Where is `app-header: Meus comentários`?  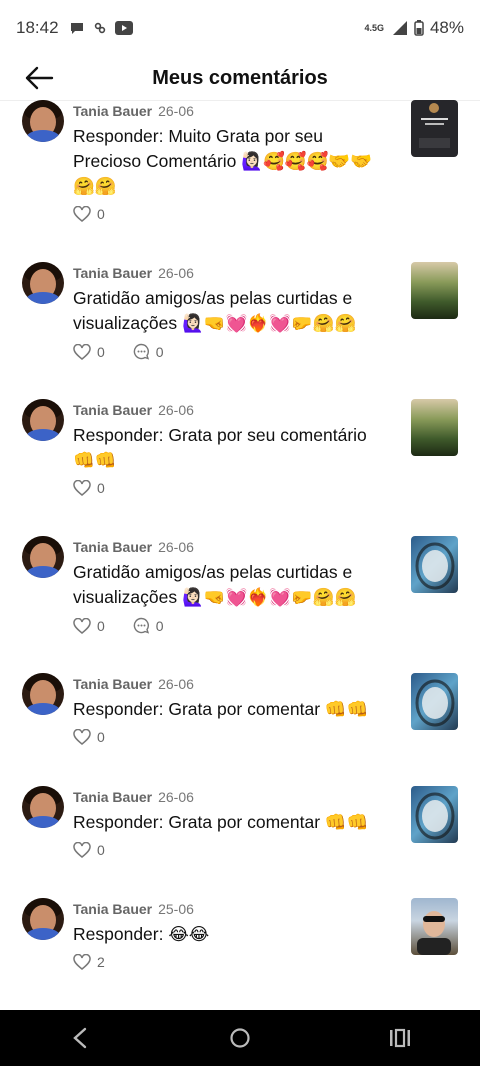
app-header: Meus comentários is located at coordinates (240, 78).